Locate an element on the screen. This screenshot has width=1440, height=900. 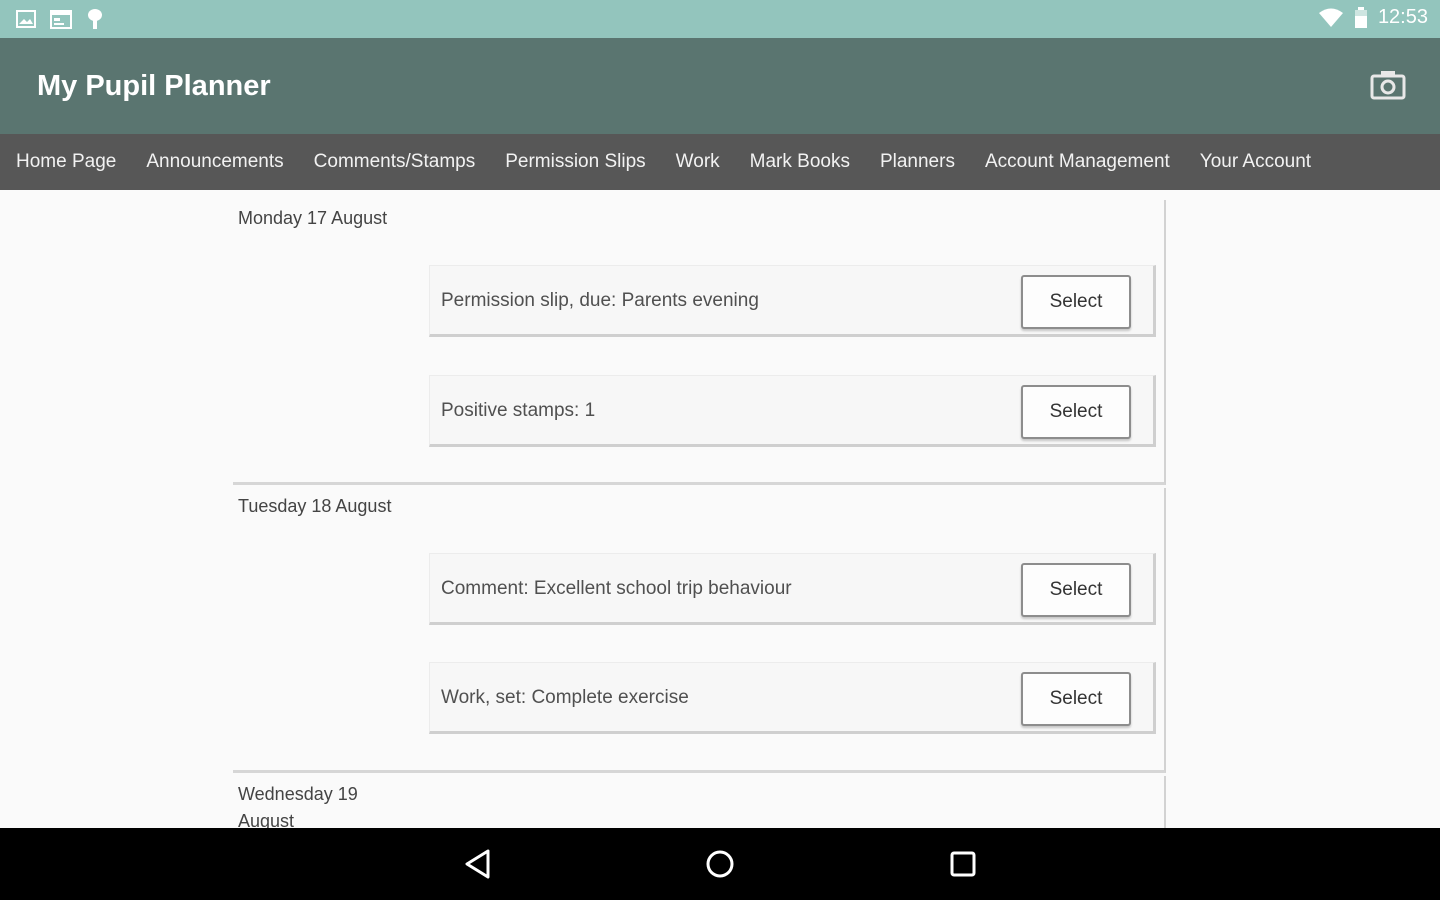
nav-item-announcements: Announcements is located at coordinates (214, 162).